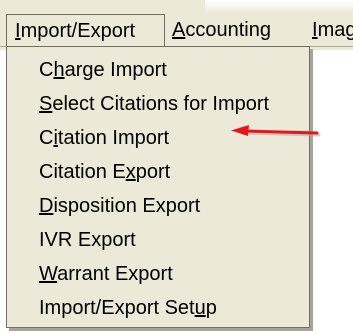 The image size is (353, 333). I want to click on menu-item-import-export-setup: Import/Export Setup, so click(128, 308).